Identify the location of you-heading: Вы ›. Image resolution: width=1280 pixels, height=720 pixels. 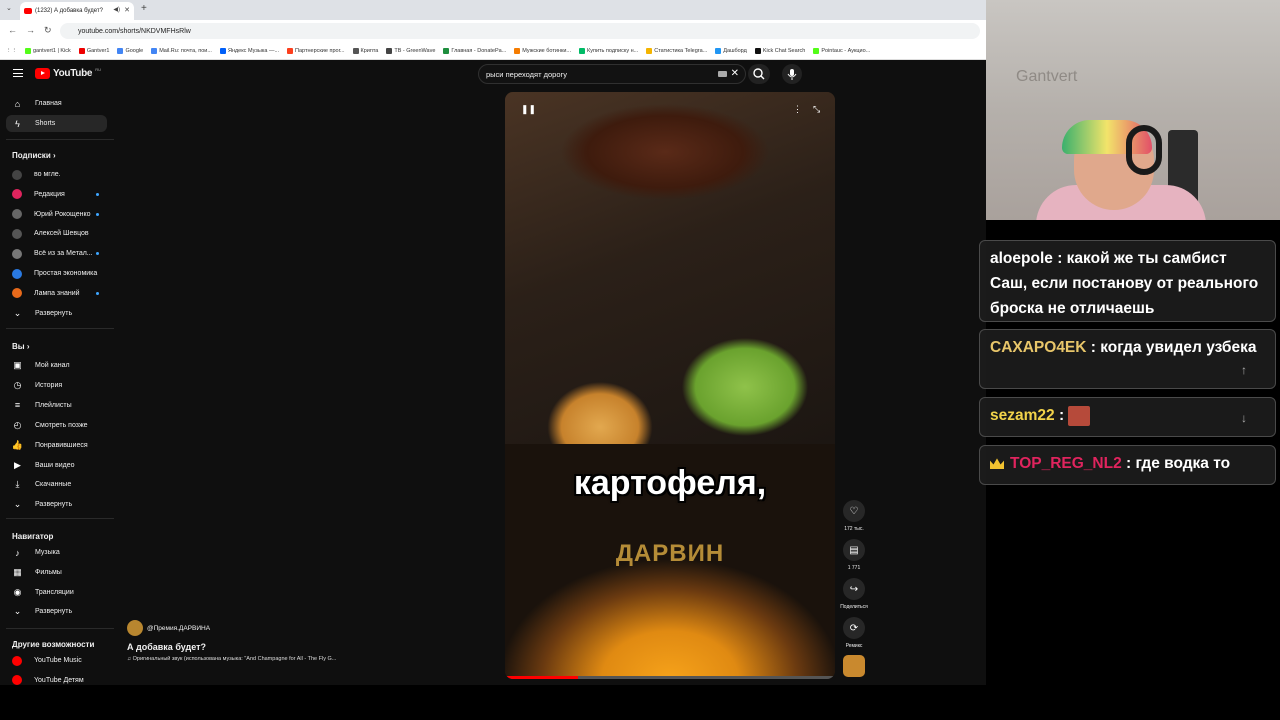
(21, 346).